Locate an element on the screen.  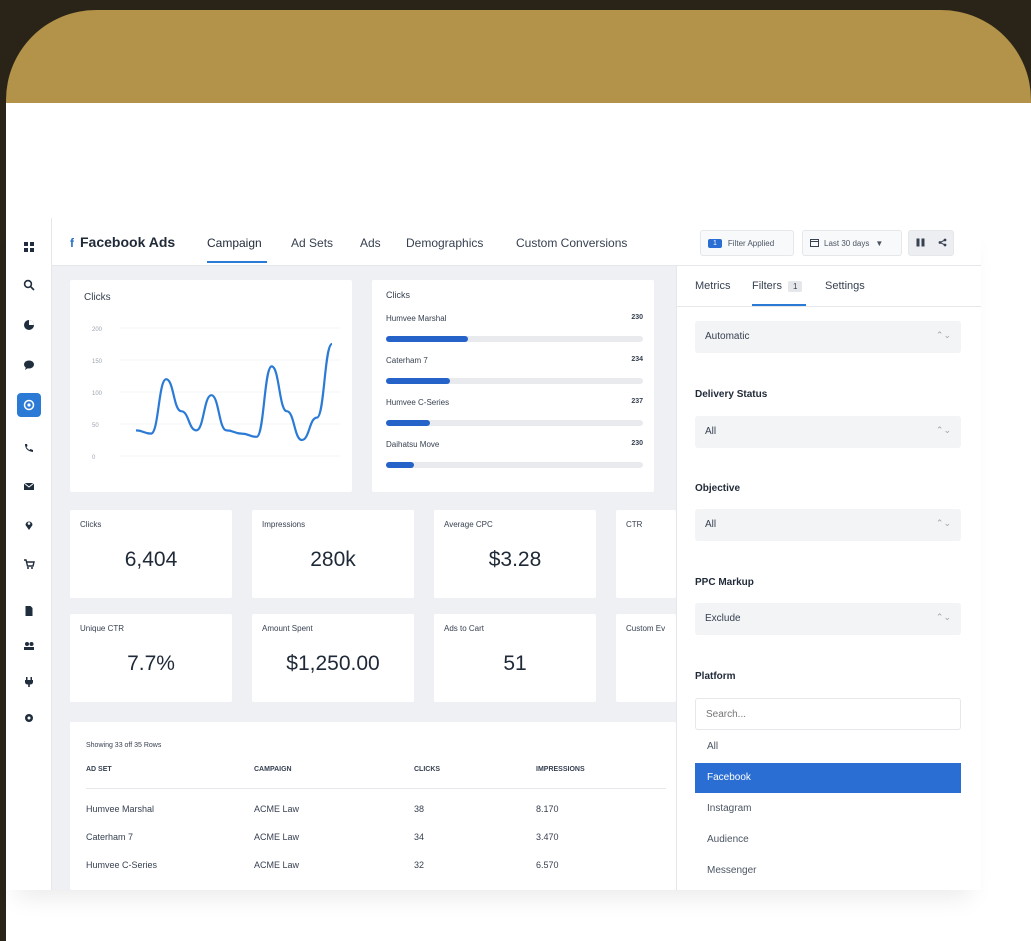
bar-category-label: Humvee C-Series is located at coordinates (418, 402).